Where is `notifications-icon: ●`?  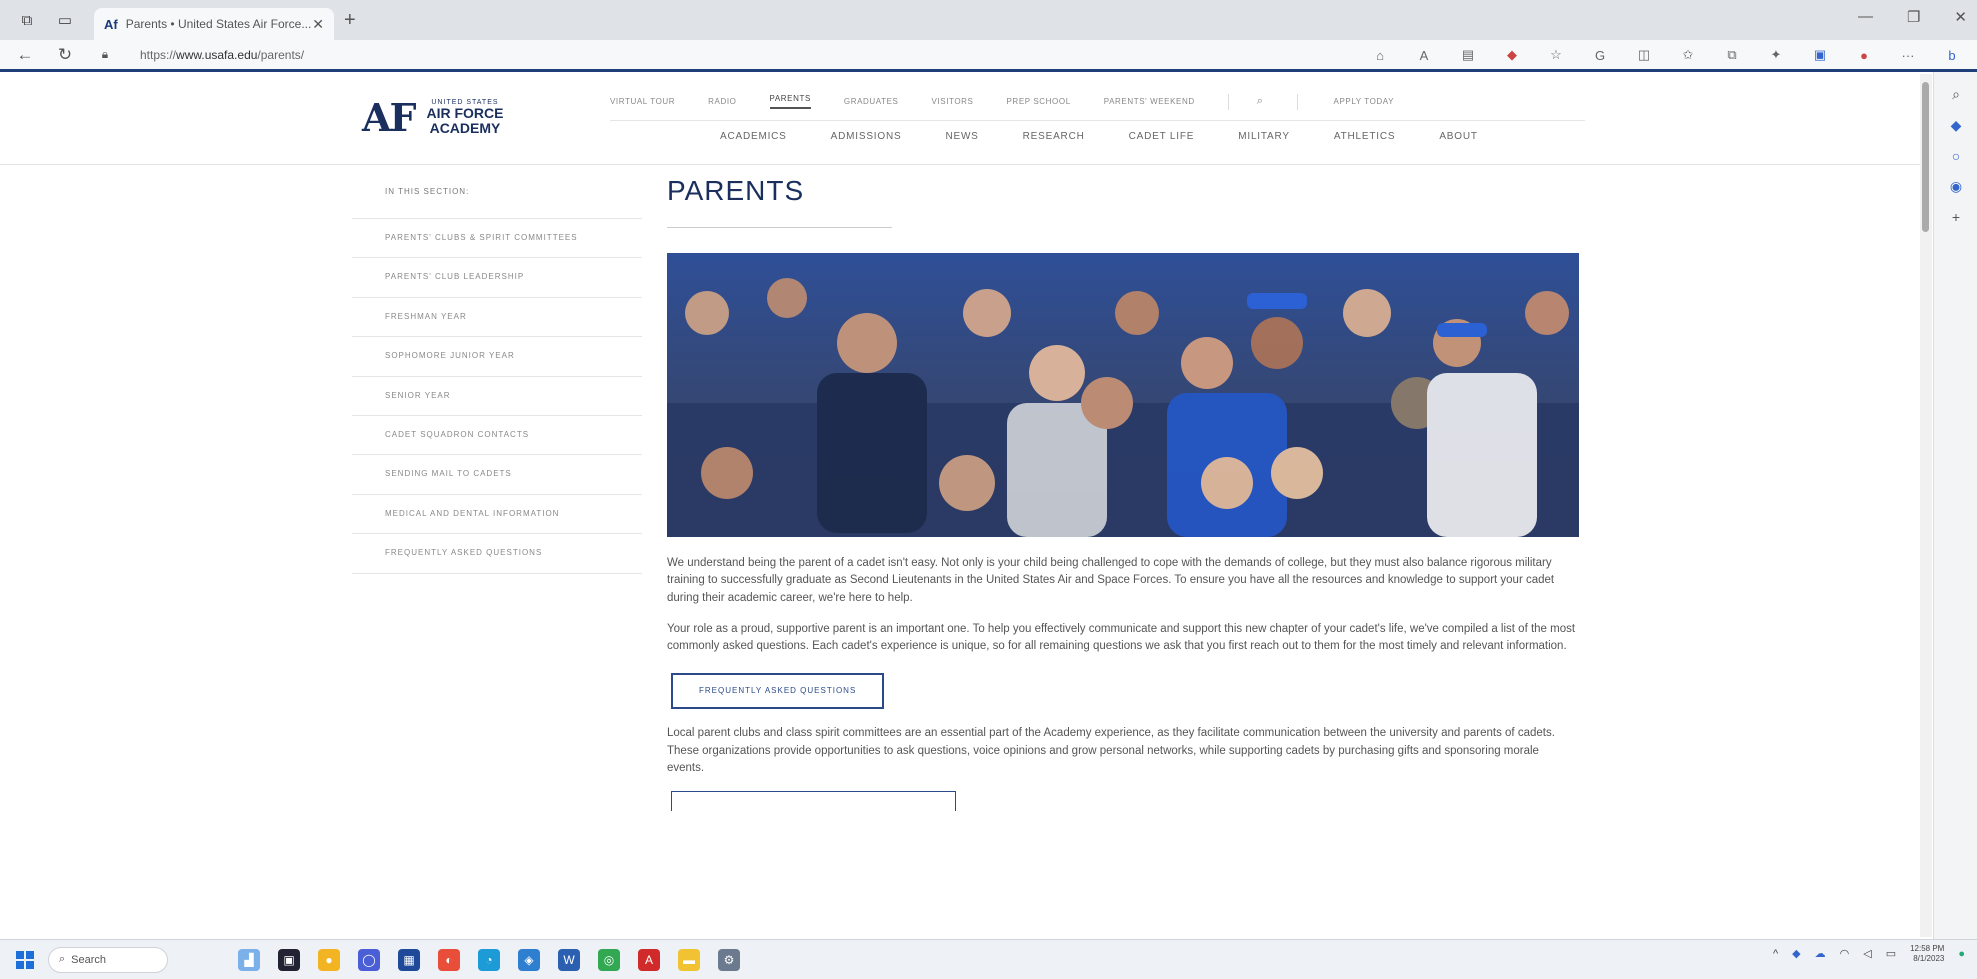
notifications-icon: ● is located at coordinates (1961, 954).